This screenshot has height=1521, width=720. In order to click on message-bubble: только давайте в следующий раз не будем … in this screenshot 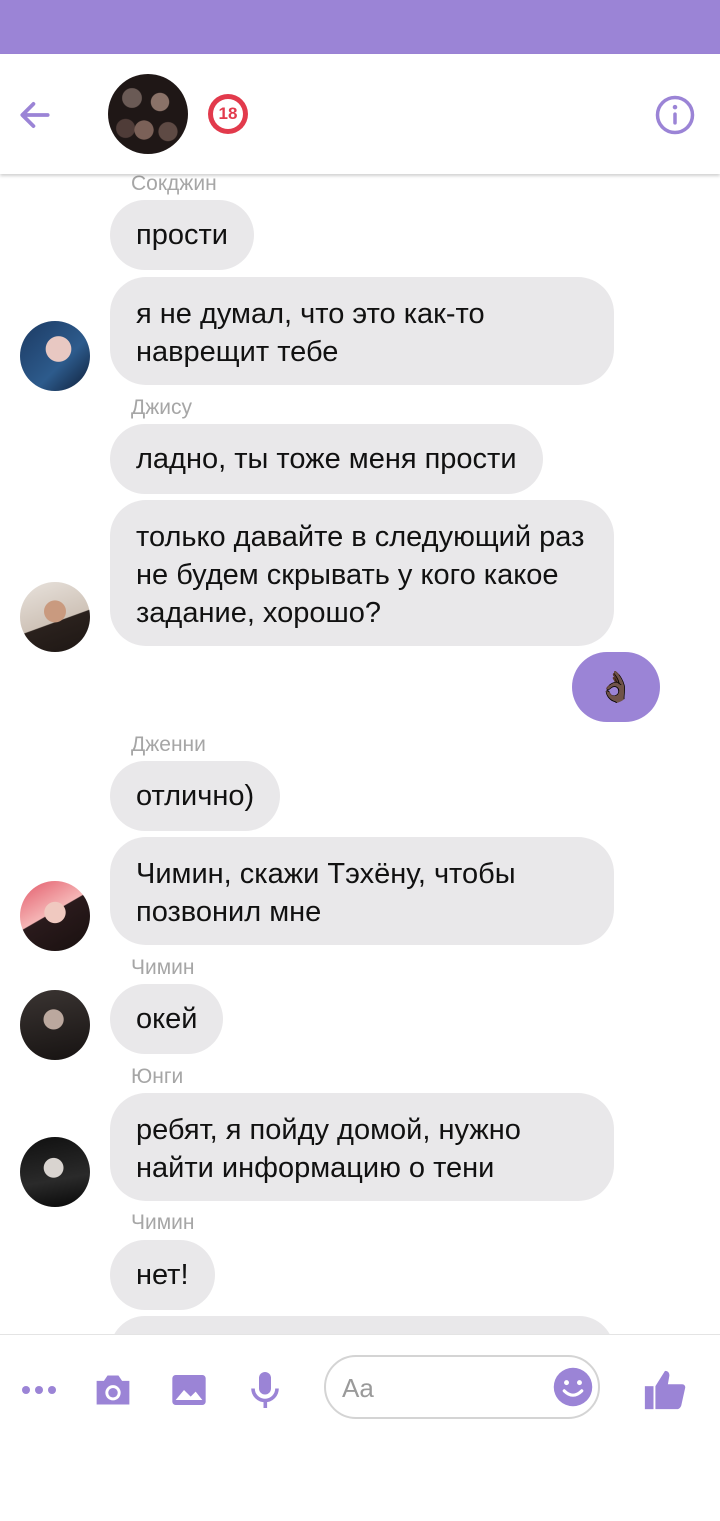, I will do `click(362, 573)`.